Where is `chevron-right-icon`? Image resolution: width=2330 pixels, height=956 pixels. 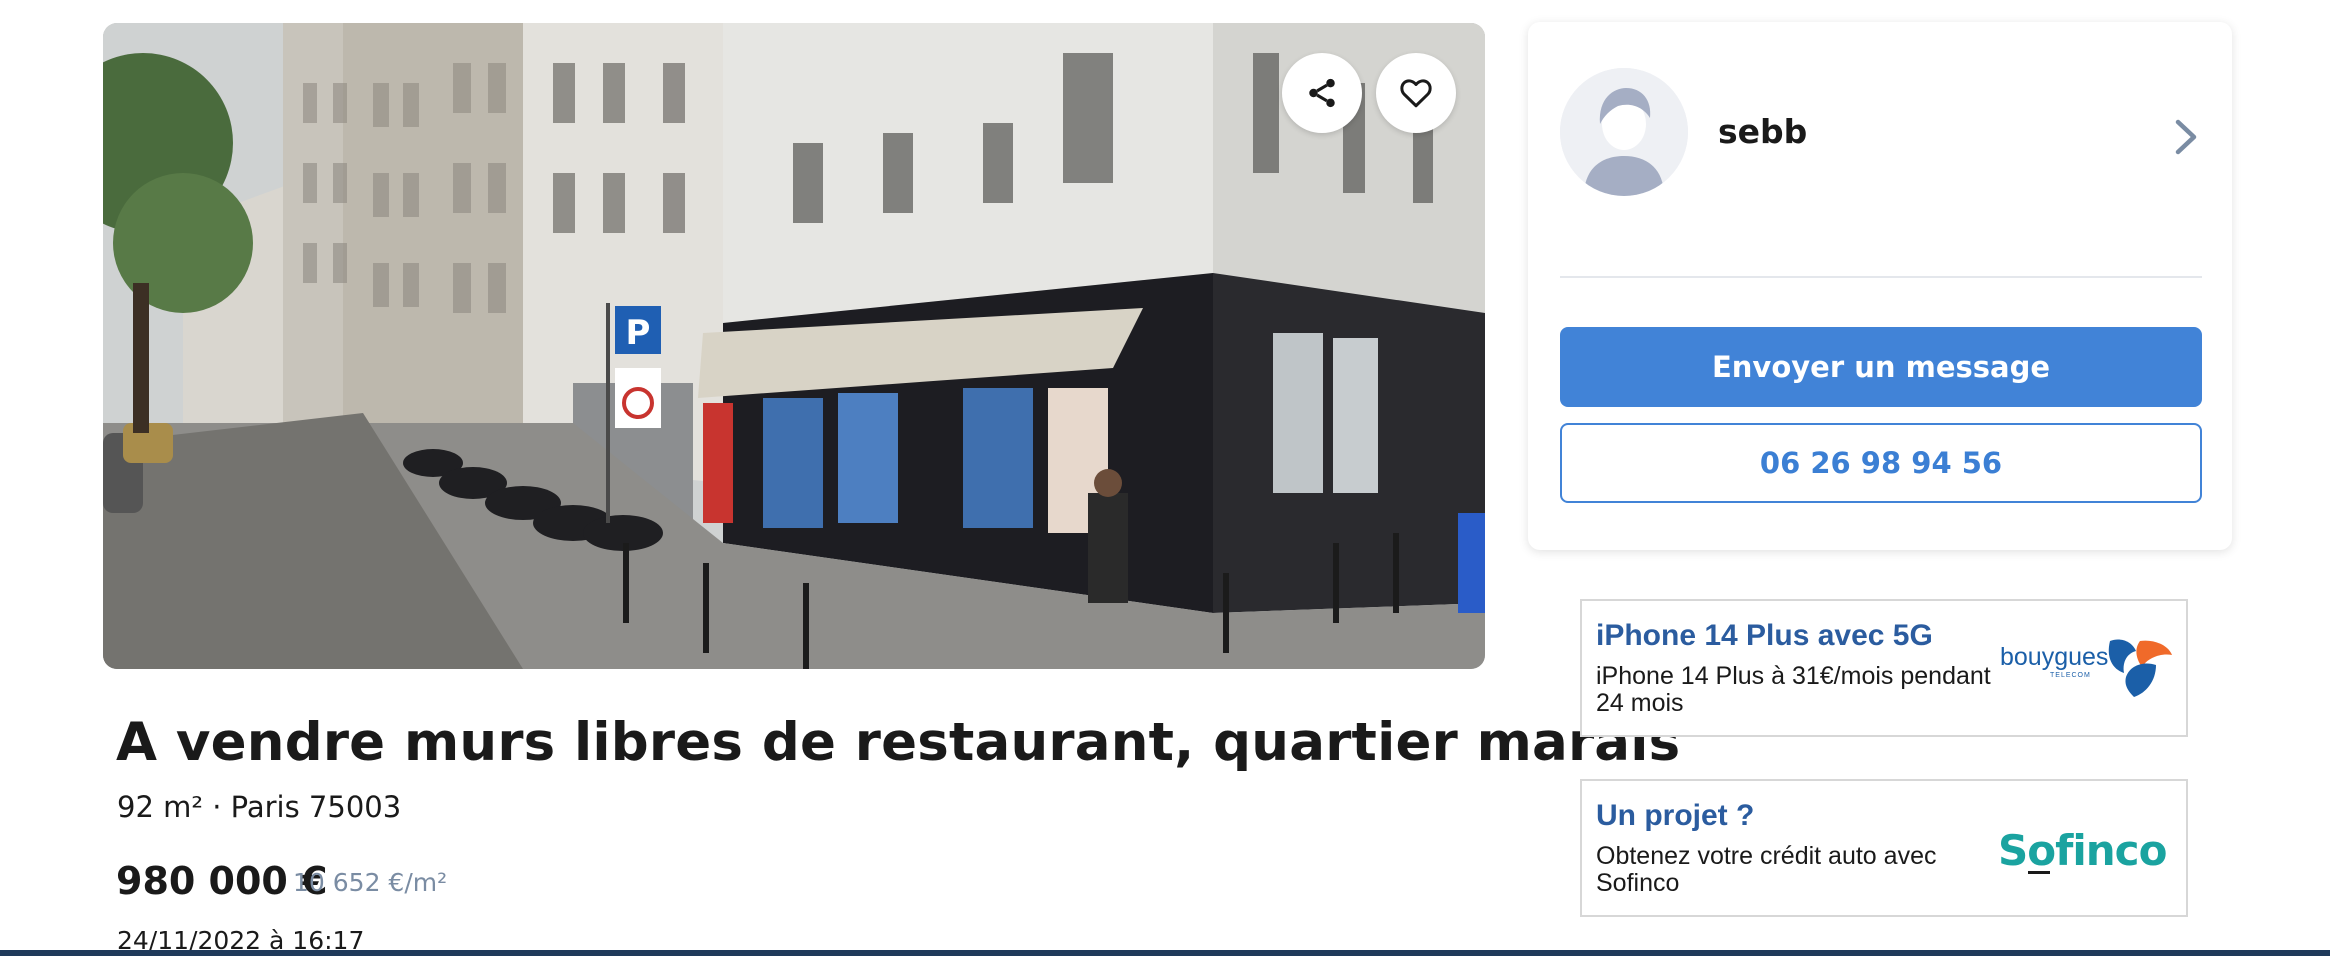 chevron-right-icon is located at coordinates (2186, 137).